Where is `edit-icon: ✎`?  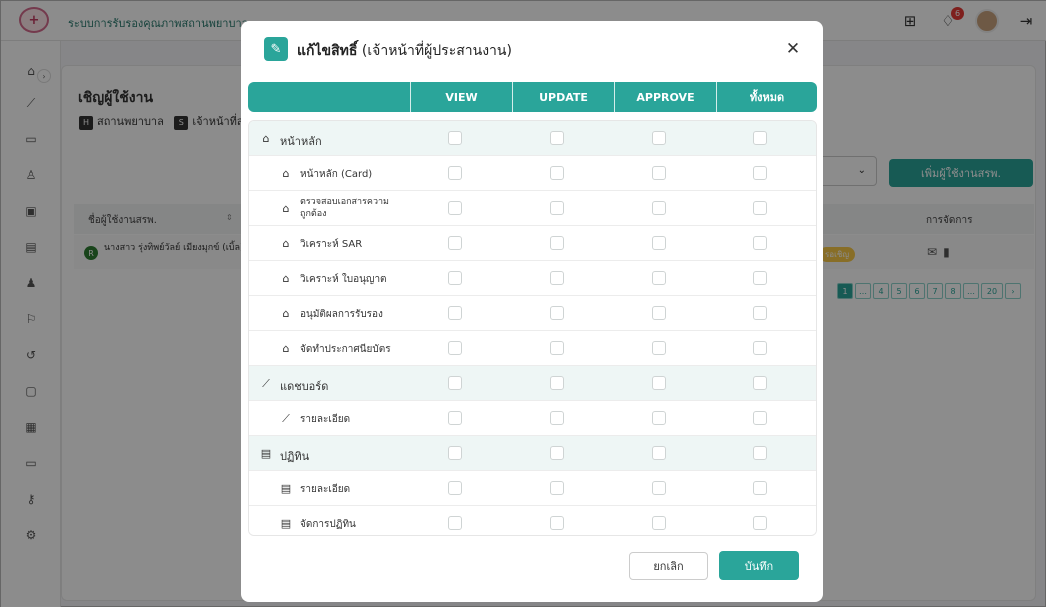
edit-icon: ✎ is located at coordinates (276, 49).